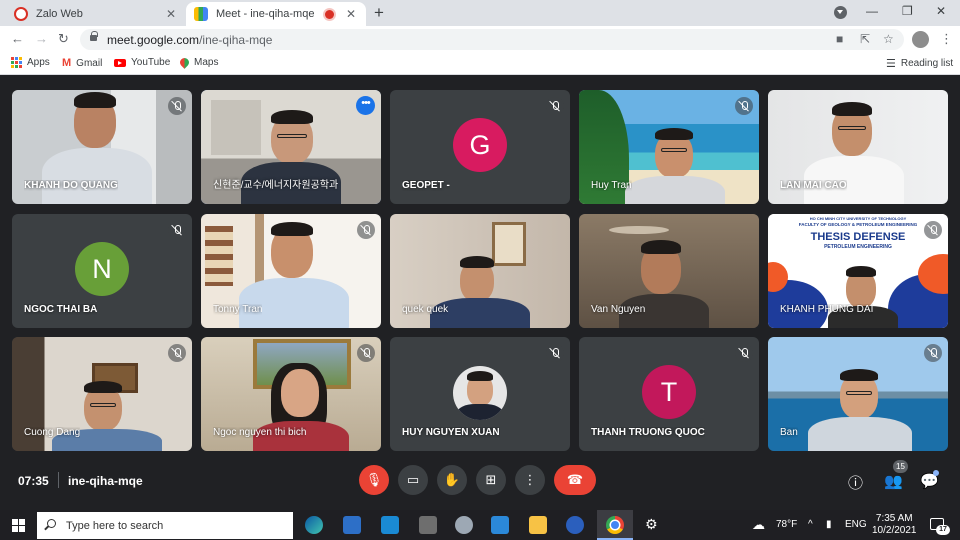 Image resolution: width=960 pixels, height=540 pixels. What do you see at coordinates (919, 63) in the screenshot?
I see `reading-list-button: ☰ Reading list` at bounding box center [919, 63].